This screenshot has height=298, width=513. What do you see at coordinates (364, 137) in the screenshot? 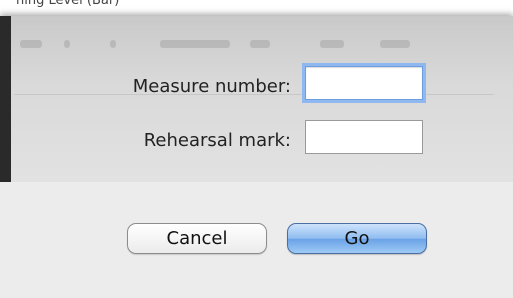
I see `rehearsal-mark-input` at bounding box center [364, 137].